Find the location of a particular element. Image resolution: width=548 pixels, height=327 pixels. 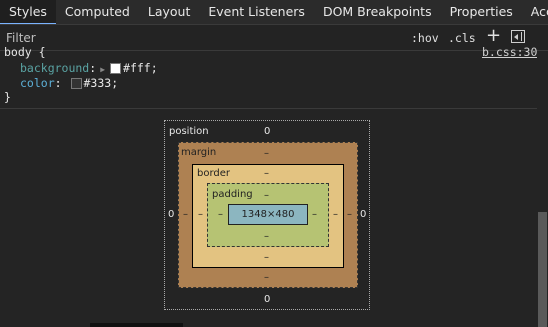

property-name: background is located at coordinates (54, 68).